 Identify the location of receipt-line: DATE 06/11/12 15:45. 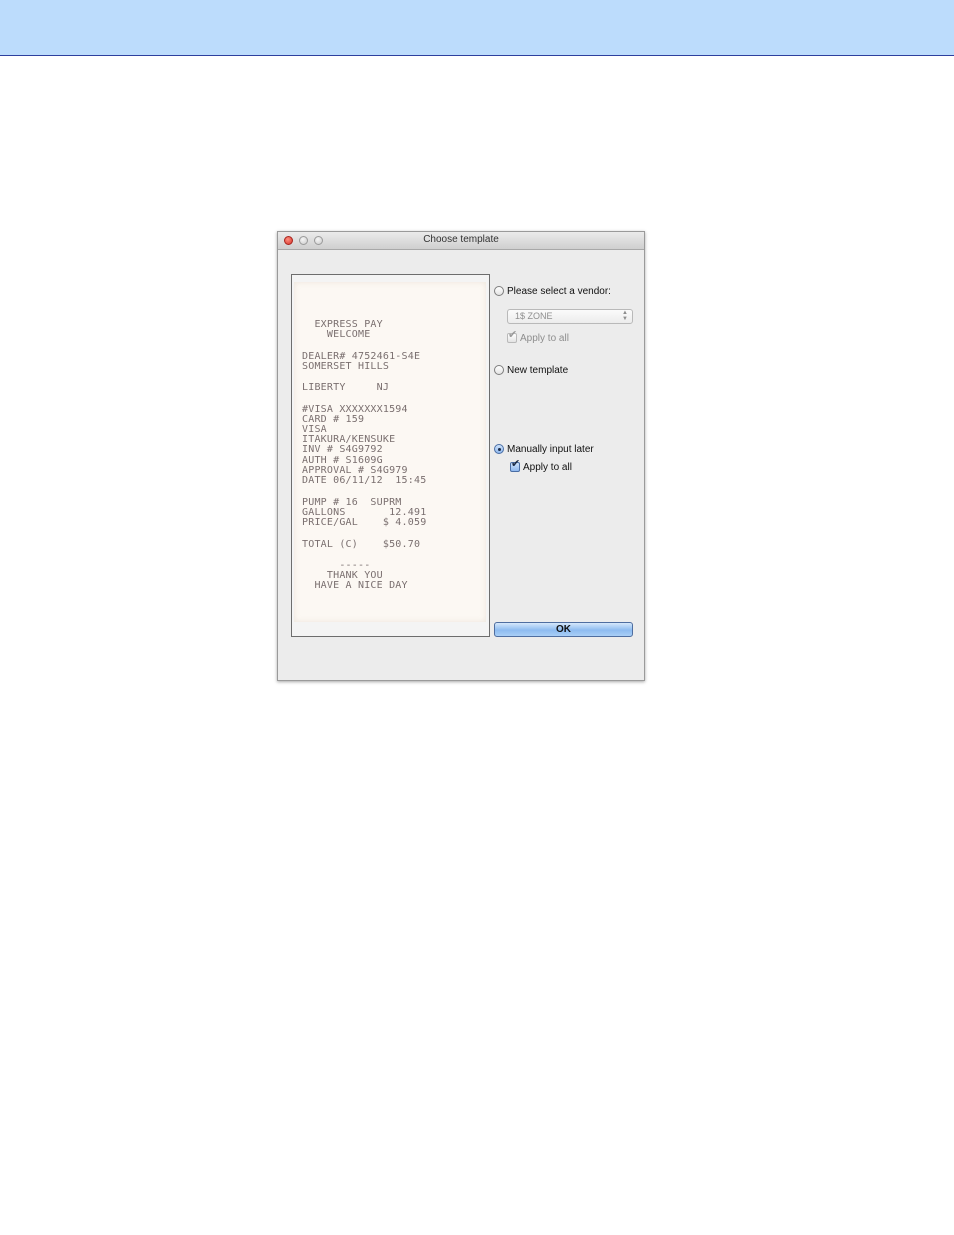
(364, 480).